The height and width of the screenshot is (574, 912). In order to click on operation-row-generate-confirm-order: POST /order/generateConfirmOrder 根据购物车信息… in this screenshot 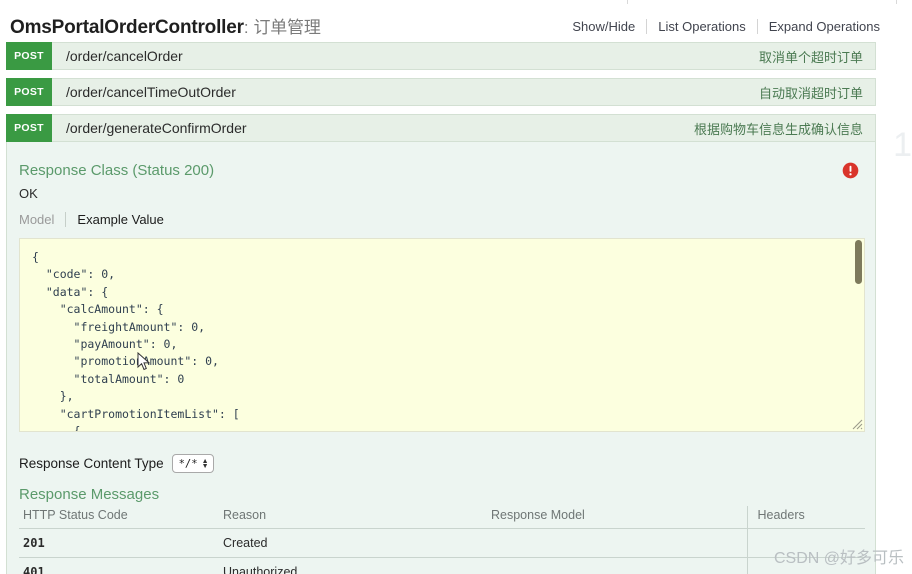, I will do `click(441, 128)`.